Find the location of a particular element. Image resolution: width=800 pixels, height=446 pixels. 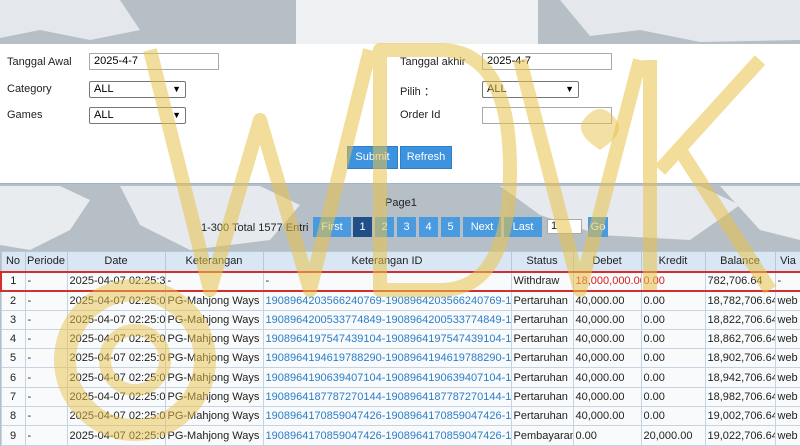

cell-no: 8 is located at coordinates (13, 416).